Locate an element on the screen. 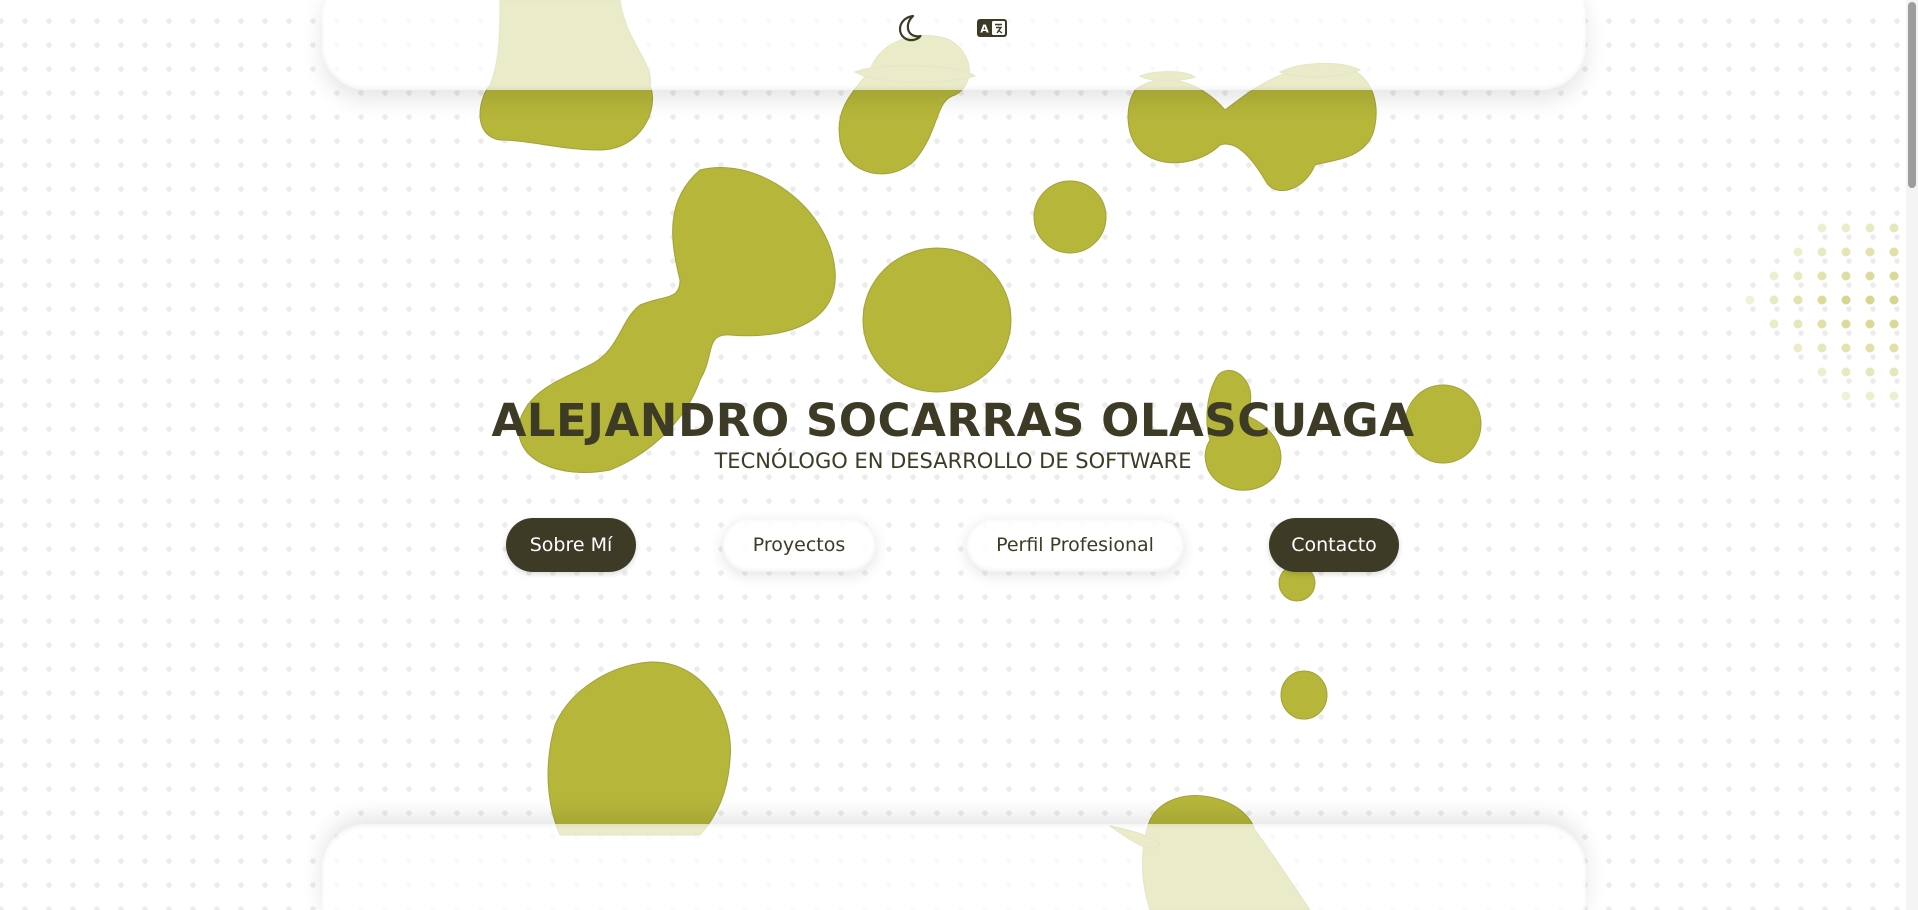 Image resolution: width=1918 pixels, height=910 pixels. contact-button: Contacto is located at coordinates (1334, 545).